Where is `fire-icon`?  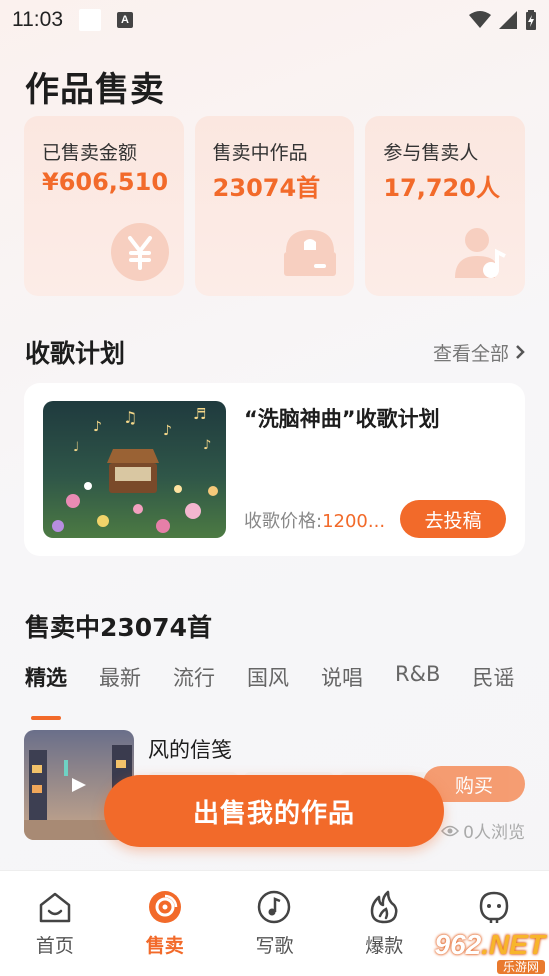
fire-icon is located at coordinates (384, 907).